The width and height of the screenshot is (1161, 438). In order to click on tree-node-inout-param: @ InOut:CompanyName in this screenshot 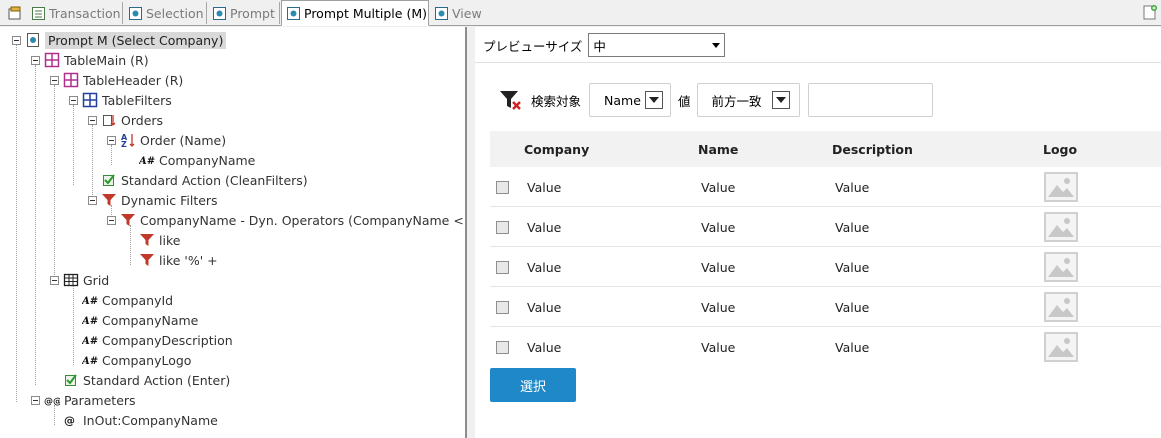, I will do `click(140, 420)`.